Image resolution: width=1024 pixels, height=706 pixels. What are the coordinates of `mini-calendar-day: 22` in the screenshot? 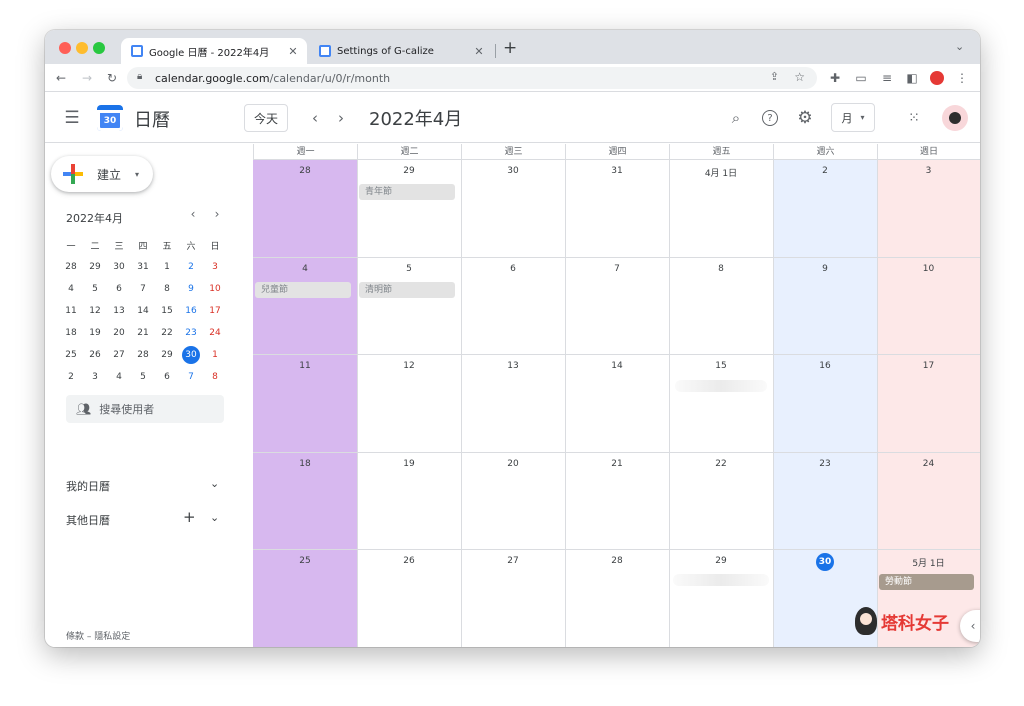 It's located at (167, 333).